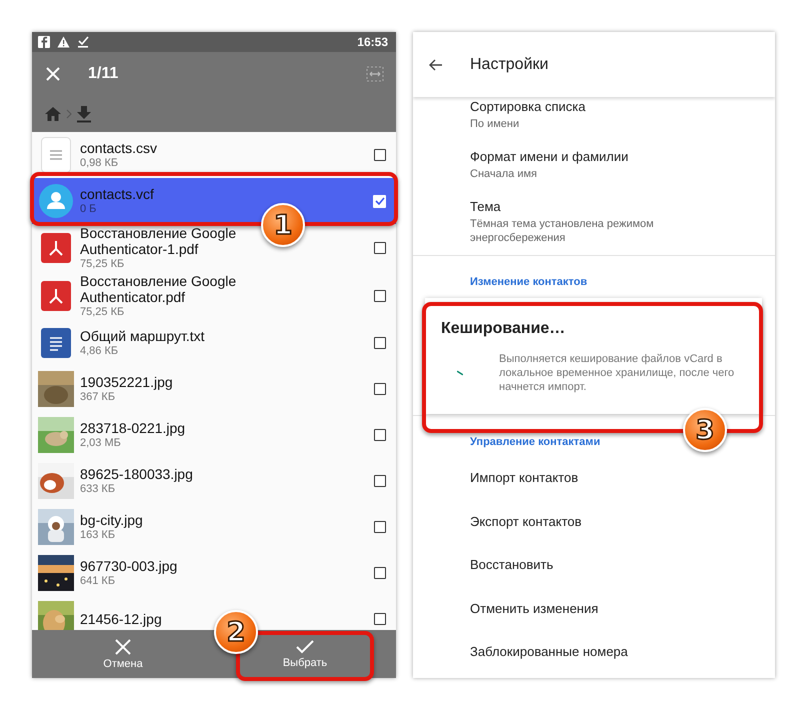  What do you see at coordinates (143, 336) in the screenshot?
I see `file-name: Общий маршрут.txt` at bounding box center [143, 336].